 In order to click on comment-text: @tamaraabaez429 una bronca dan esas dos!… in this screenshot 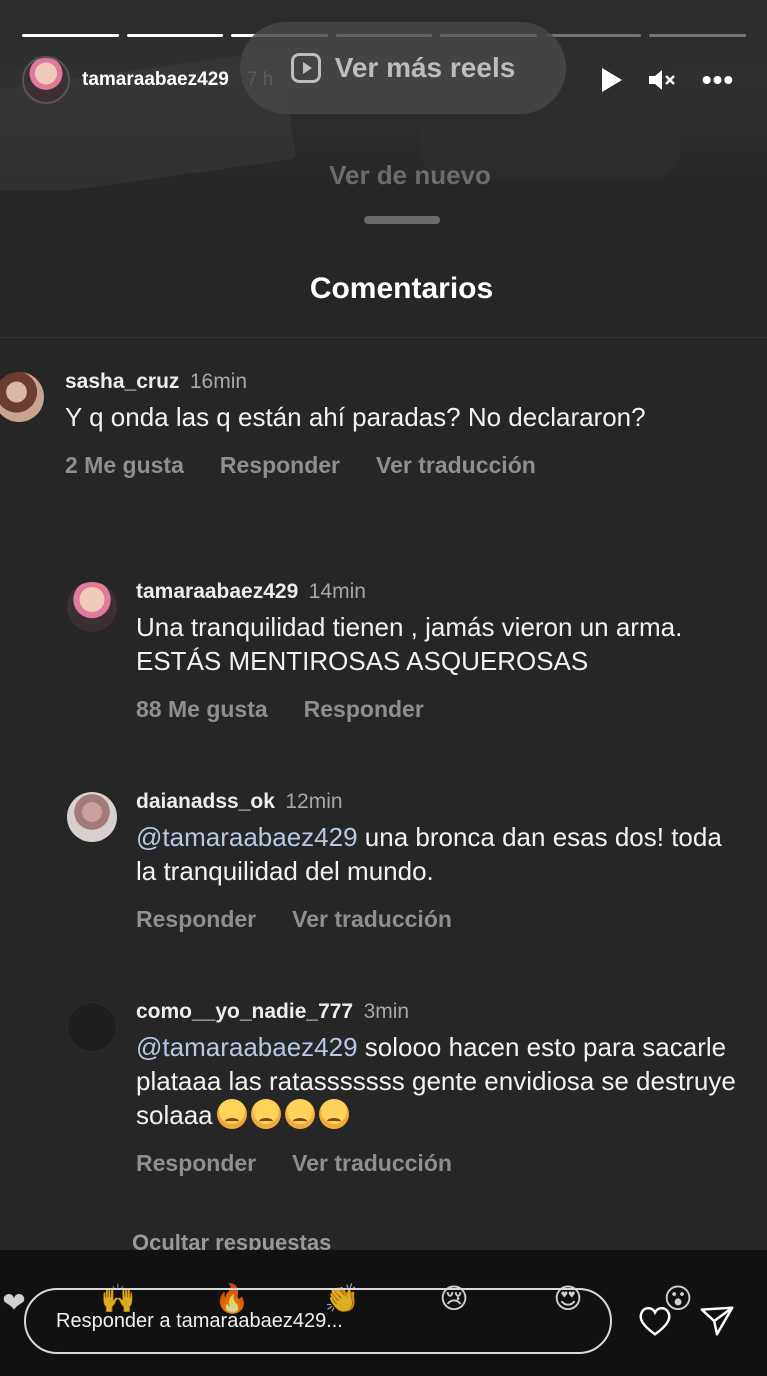, I will do `click(441, 854)`.